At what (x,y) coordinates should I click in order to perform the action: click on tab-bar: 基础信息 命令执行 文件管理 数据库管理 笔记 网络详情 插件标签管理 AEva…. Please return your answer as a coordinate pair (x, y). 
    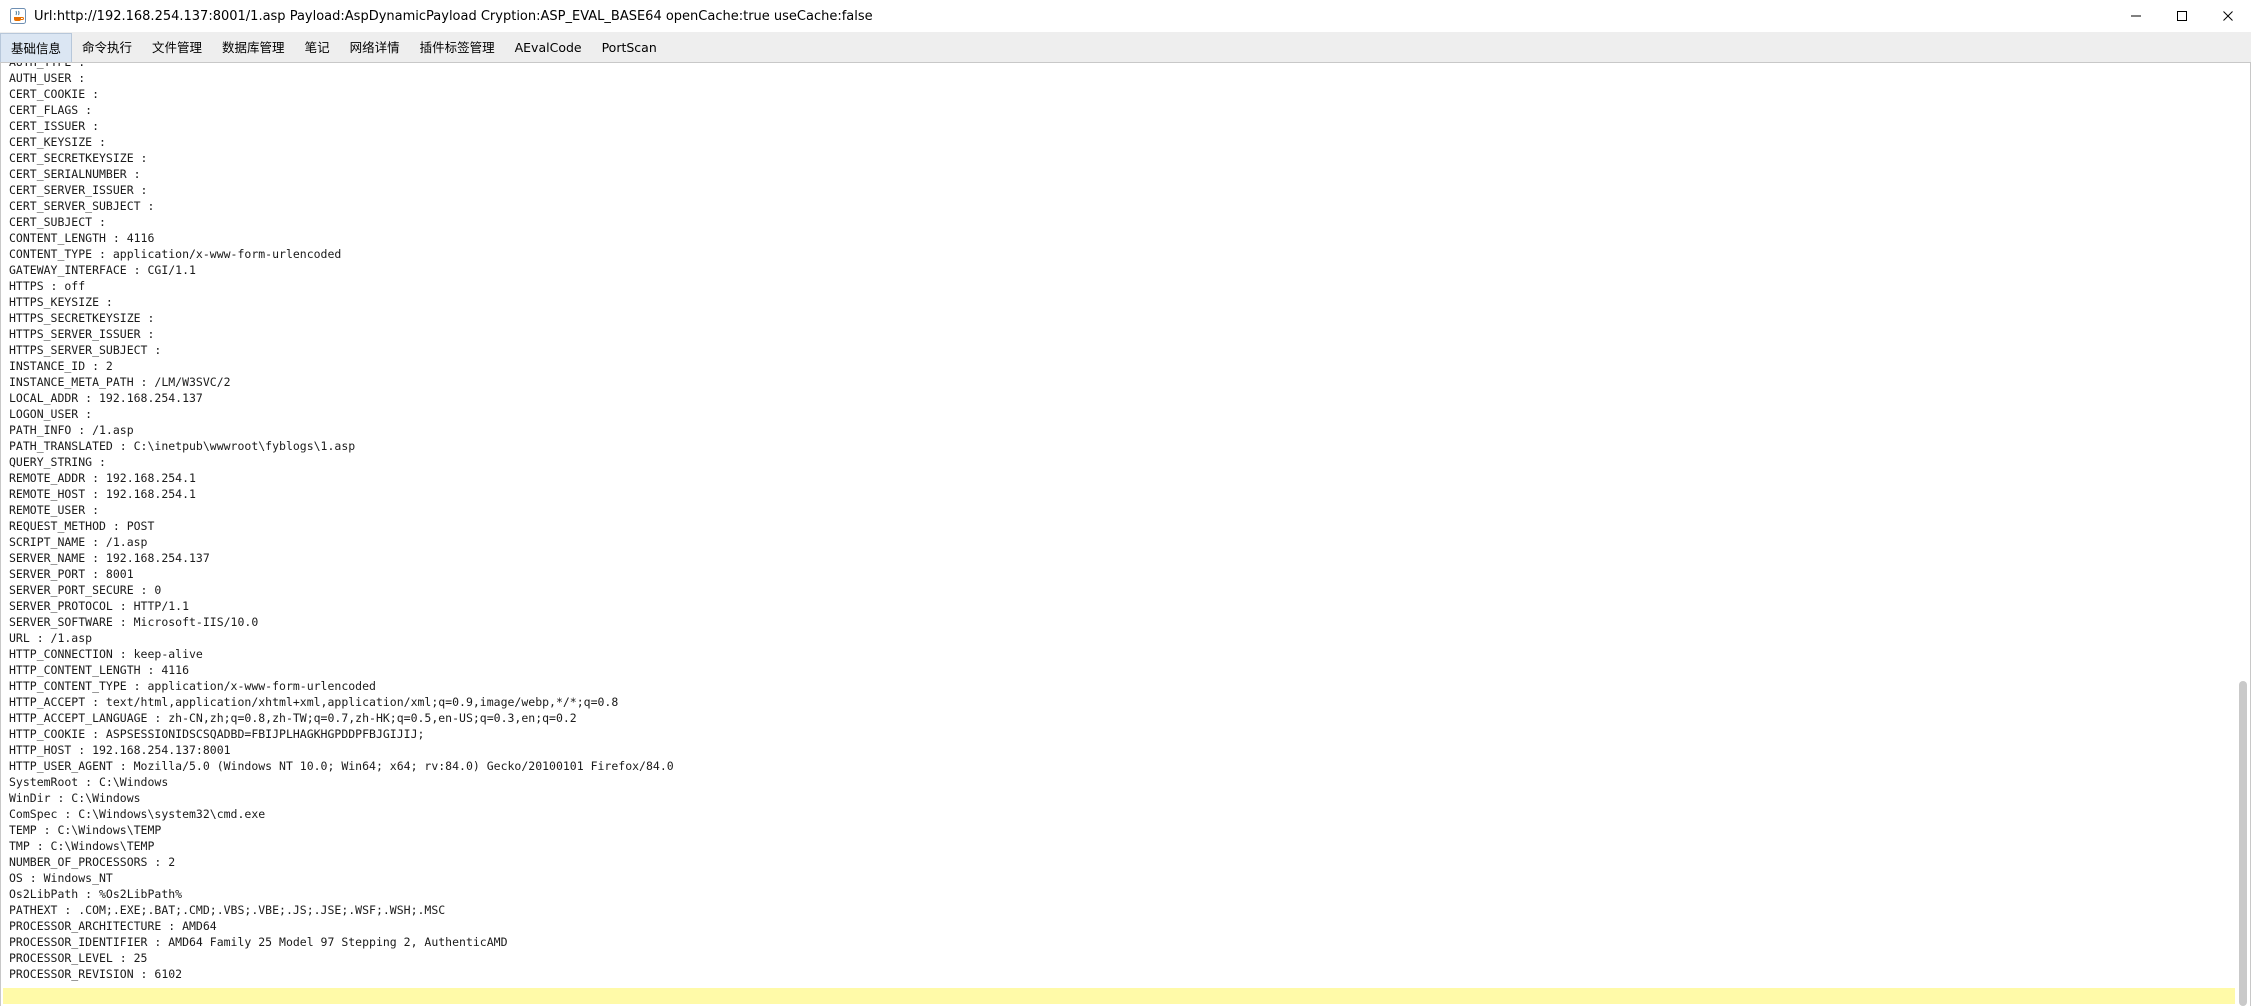
    Looking at the image, I should click on (1125, 47).